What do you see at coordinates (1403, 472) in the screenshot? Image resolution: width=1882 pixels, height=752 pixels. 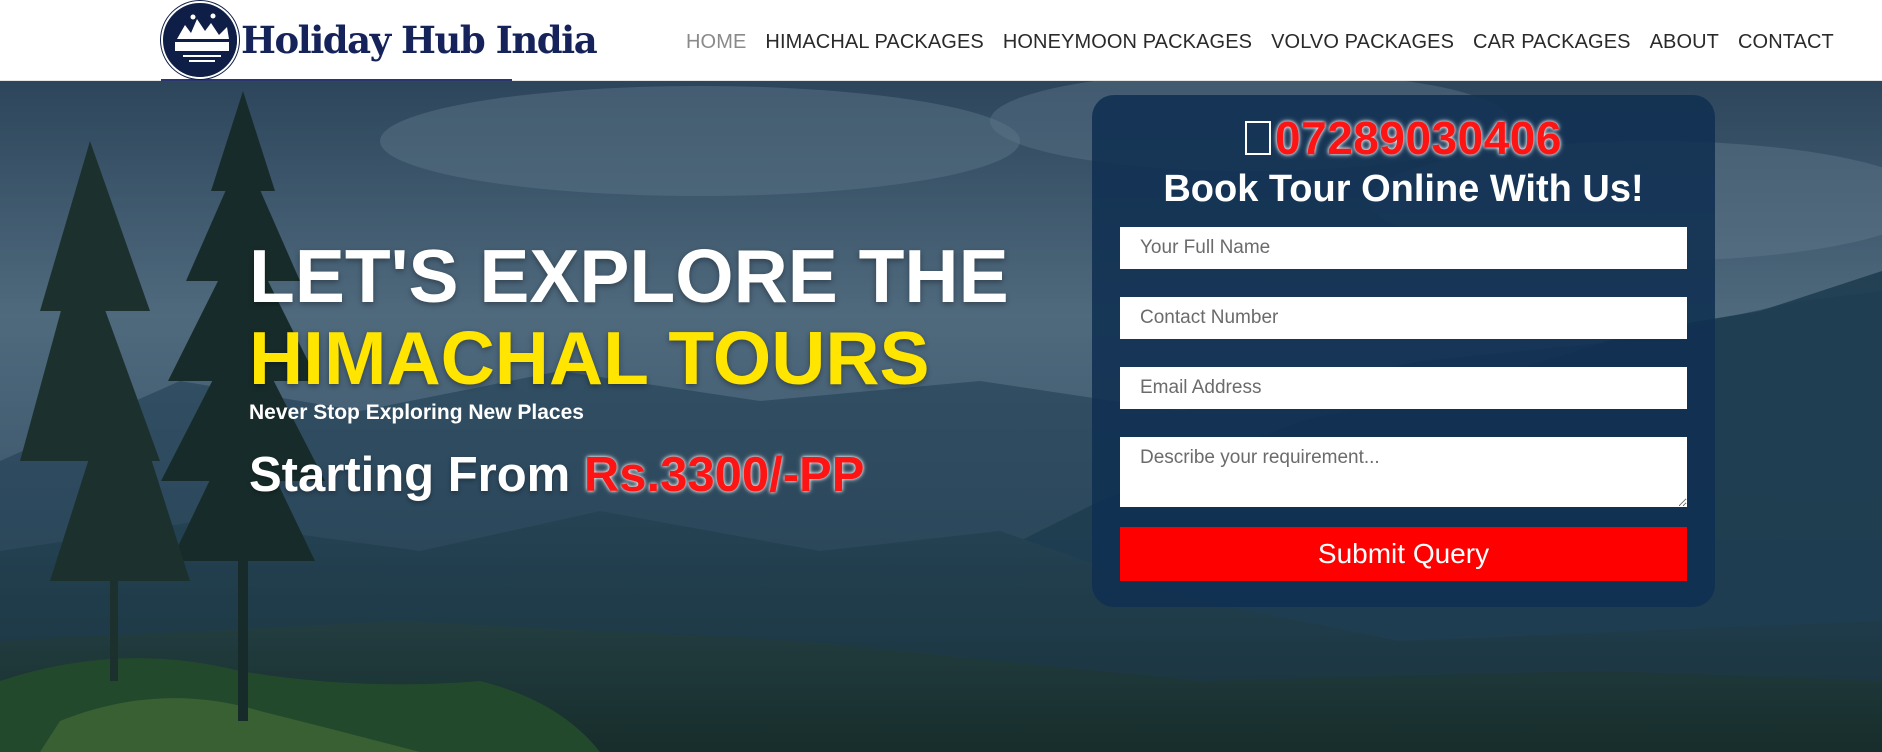 I see `requirement-textarea` at bounding box center [1403, 472].